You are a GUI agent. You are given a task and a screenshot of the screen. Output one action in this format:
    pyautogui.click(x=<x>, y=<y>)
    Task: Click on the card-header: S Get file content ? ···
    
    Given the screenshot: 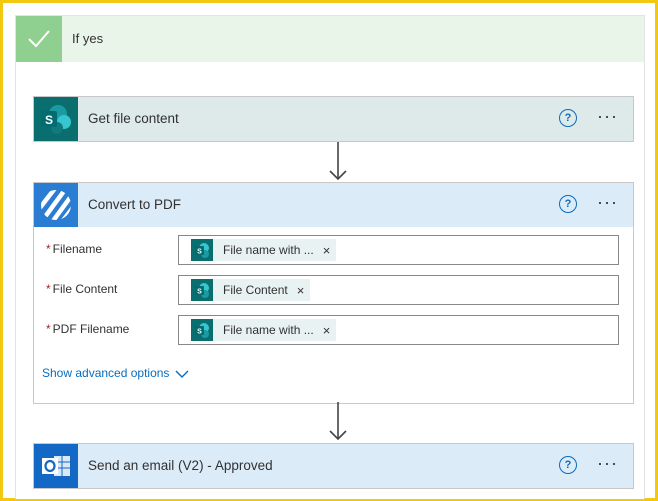 What is the action you would take?
    pyautogui.click(x=333, y=119)
    